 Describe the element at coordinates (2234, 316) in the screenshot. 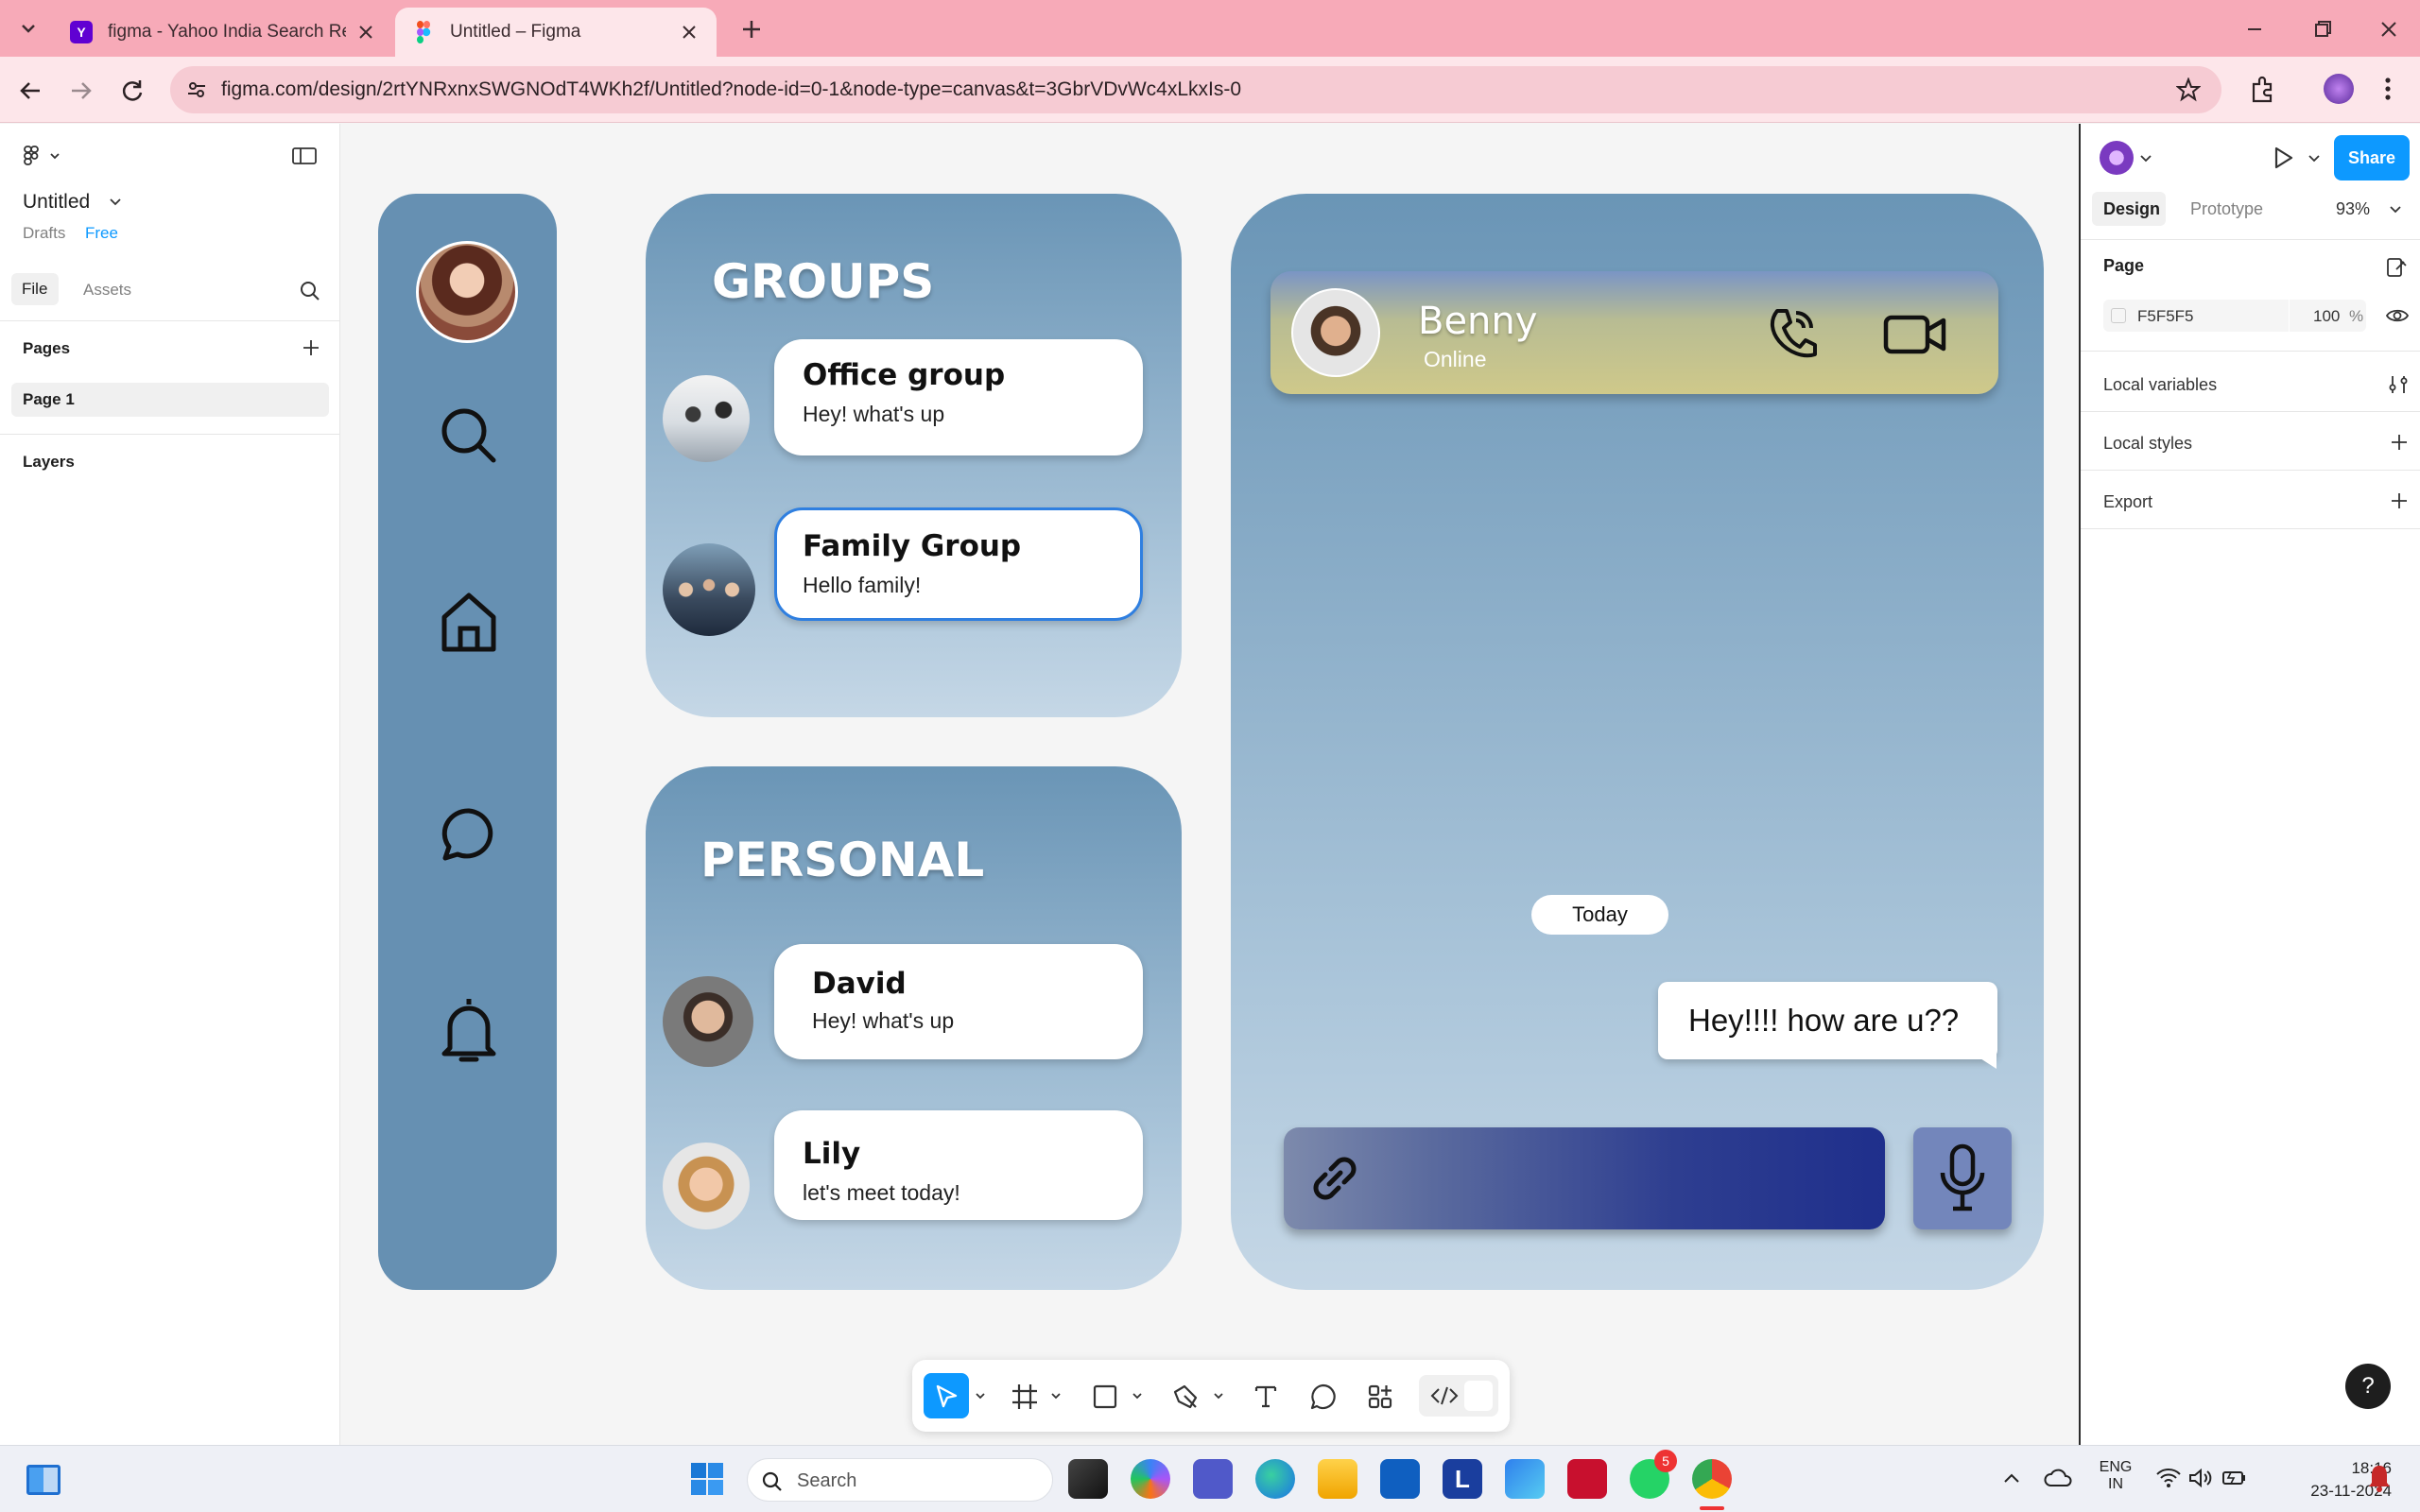

I see `page-background-field: F5F5F5 100 %` at that location.